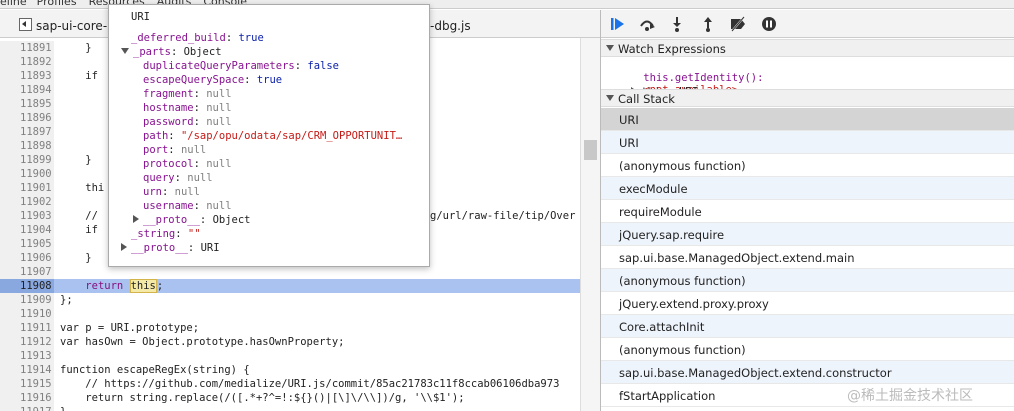 The width and height of the screenshot is (1014, 411). I want to click on navigator-toggle-icon, so click(25, 24).